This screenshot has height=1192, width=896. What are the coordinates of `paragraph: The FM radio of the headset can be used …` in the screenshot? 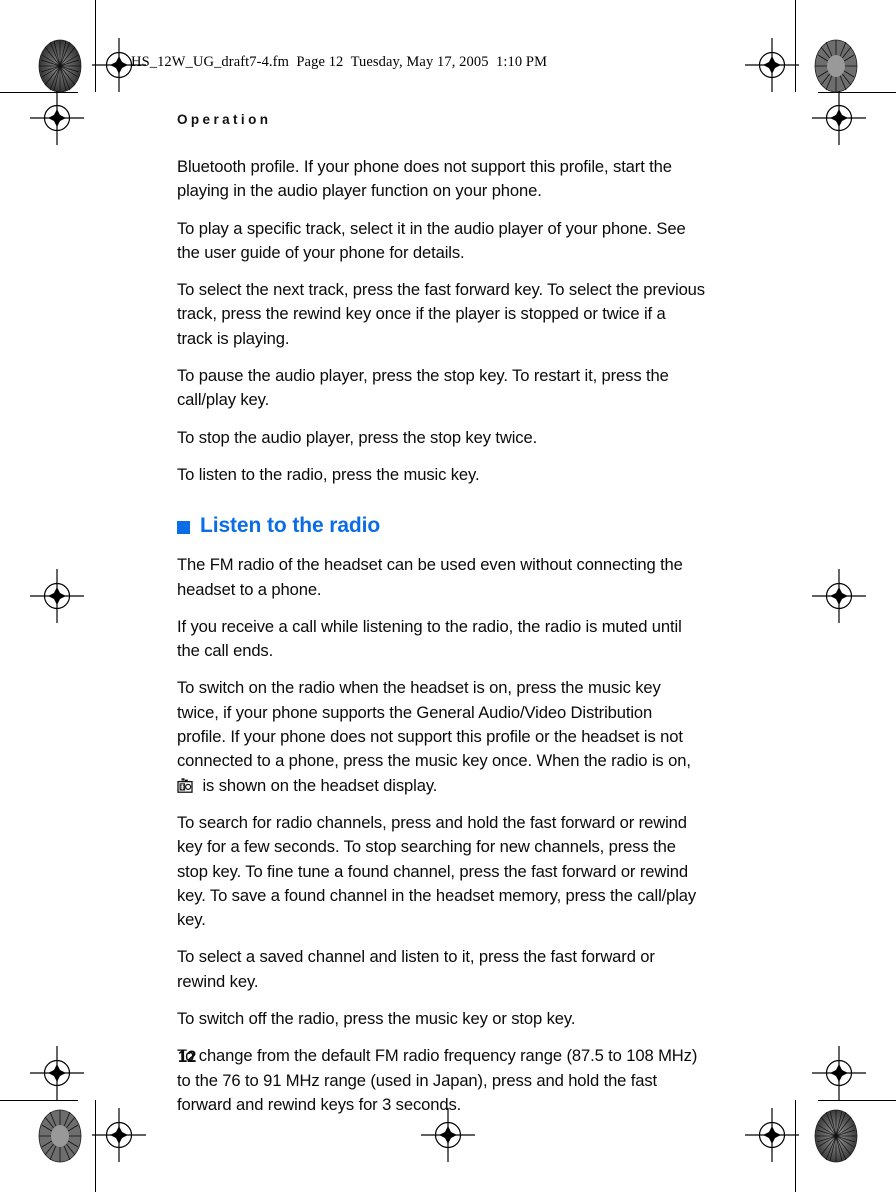 It's located at (430, 577).